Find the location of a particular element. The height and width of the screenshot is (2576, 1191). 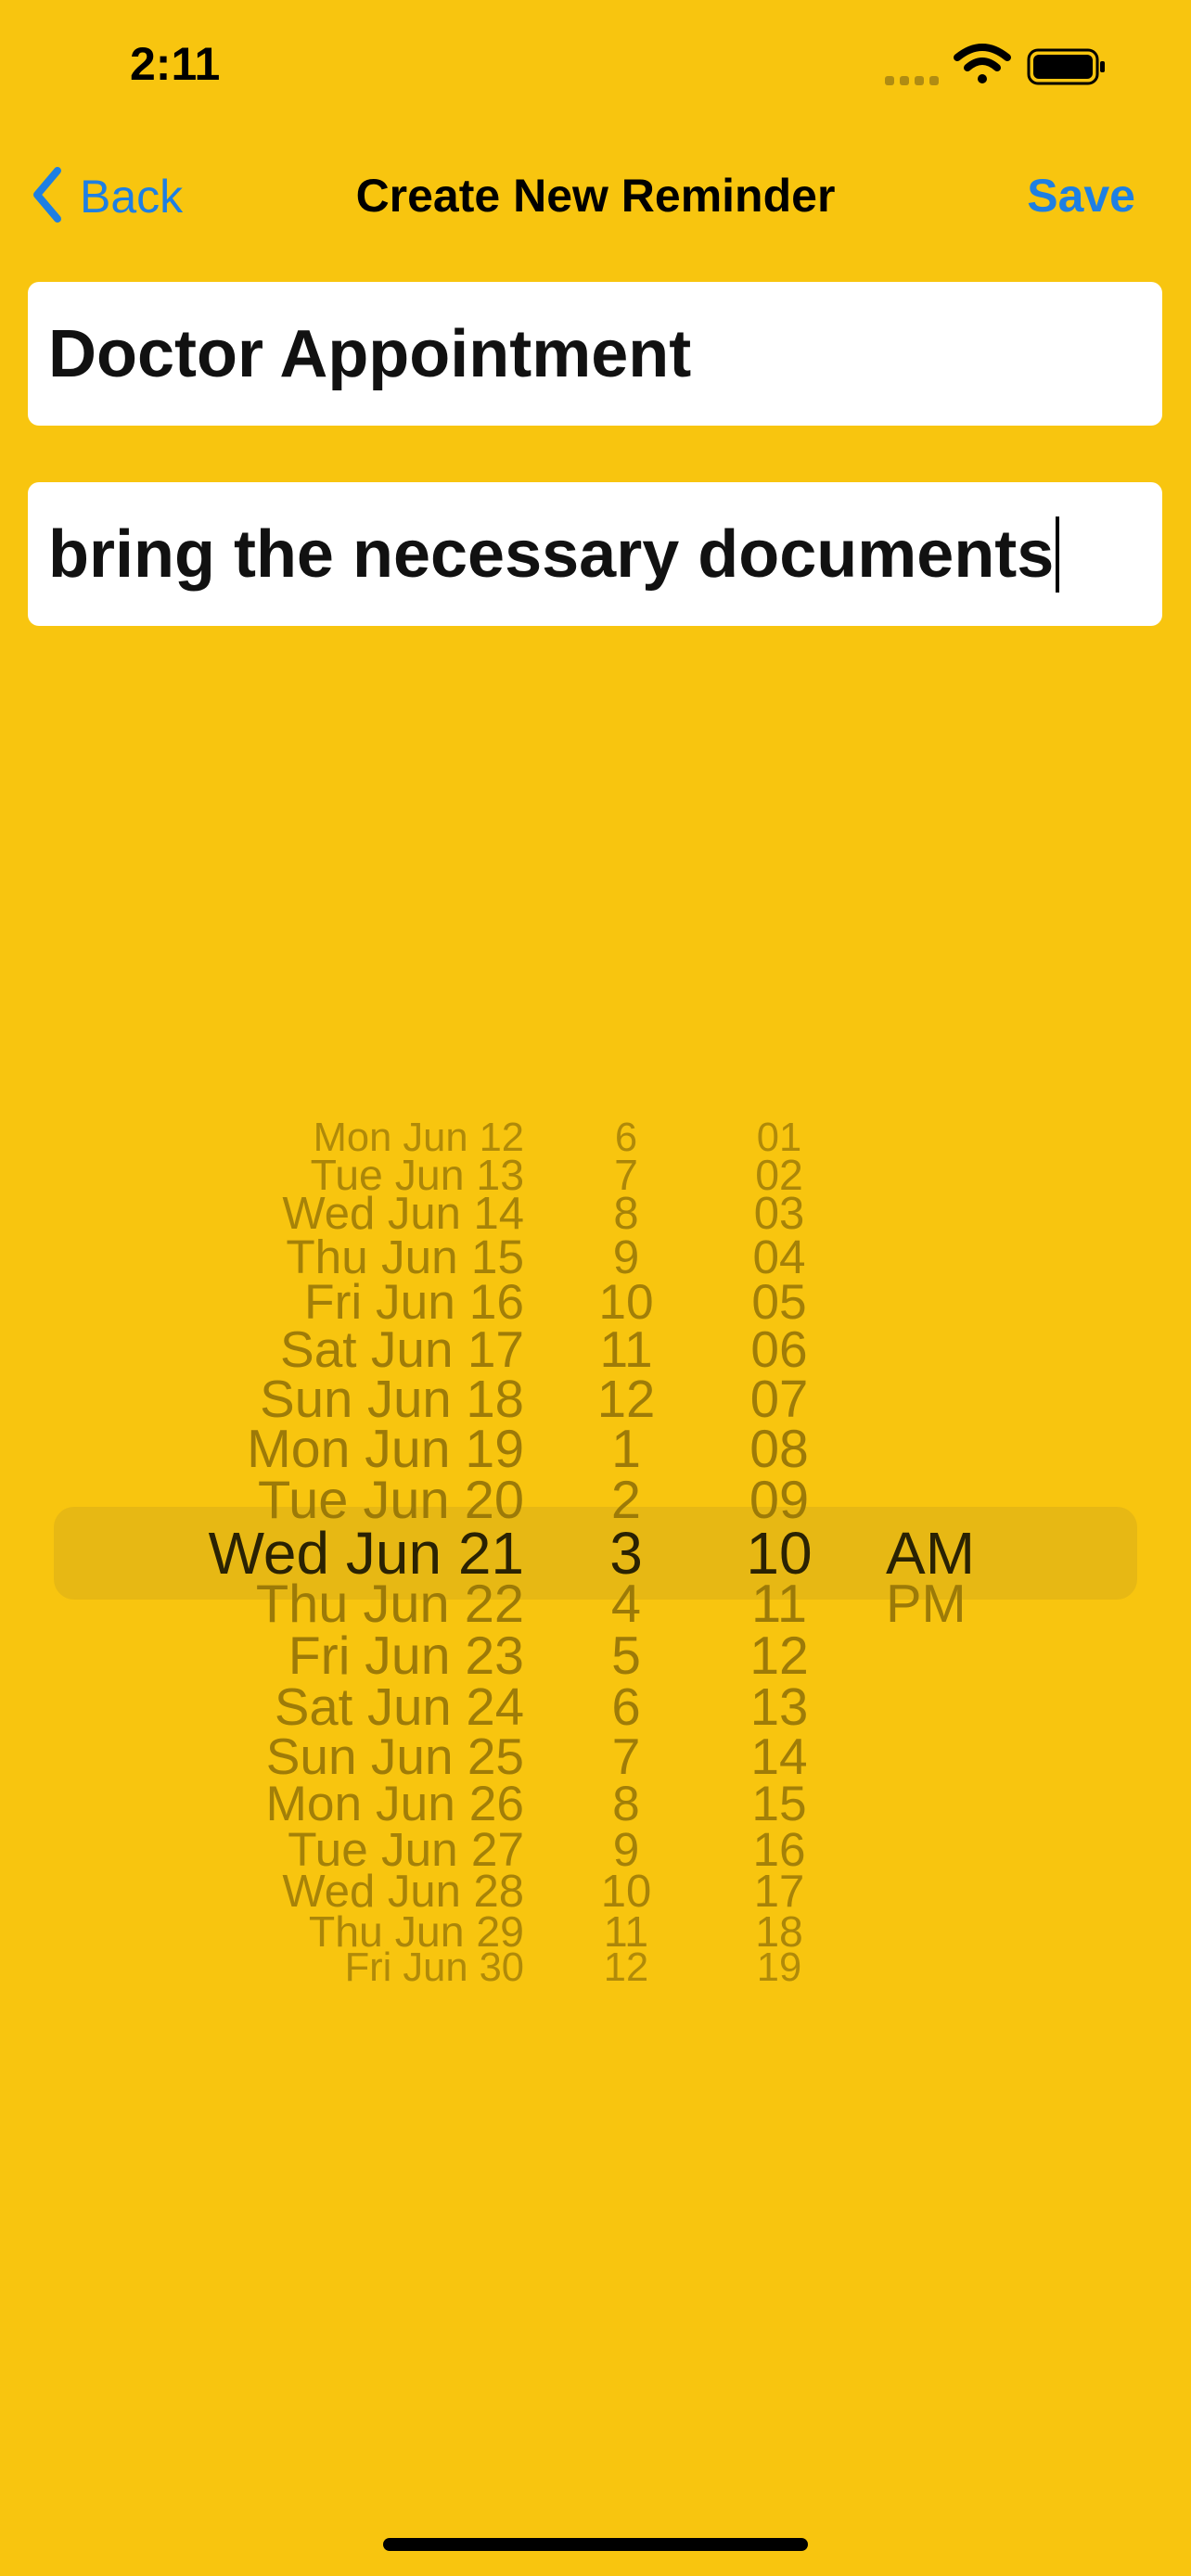

status-bar: 2:11 is located at coordinates (595, 69).